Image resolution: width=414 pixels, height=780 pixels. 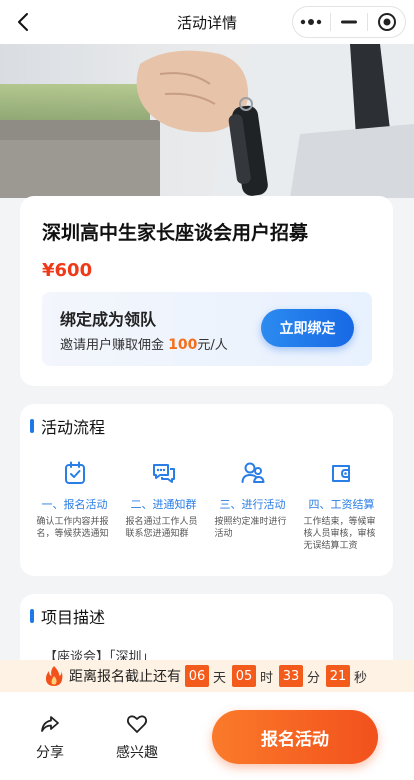 I want to click on bind-banner-subtitle: 邀请用户赚取佣金 100元/人, so click(x=144, y=343).